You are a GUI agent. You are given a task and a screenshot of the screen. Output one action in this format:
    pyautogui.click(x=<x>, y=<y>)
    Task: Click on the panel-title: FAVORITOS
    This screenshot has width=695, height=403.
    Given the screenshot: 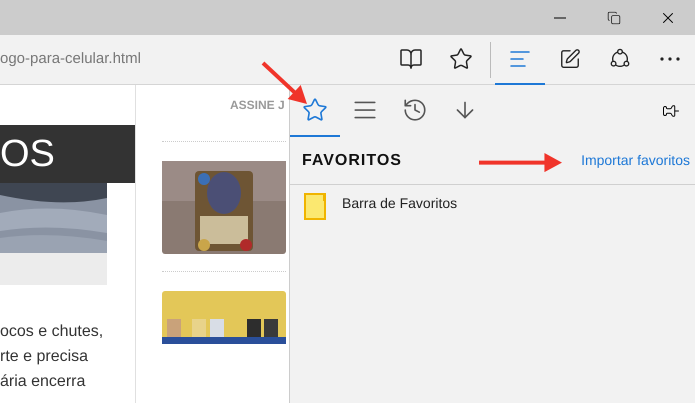 What is the action you would take?
    pyautogui.click(x=352, y=160)
    